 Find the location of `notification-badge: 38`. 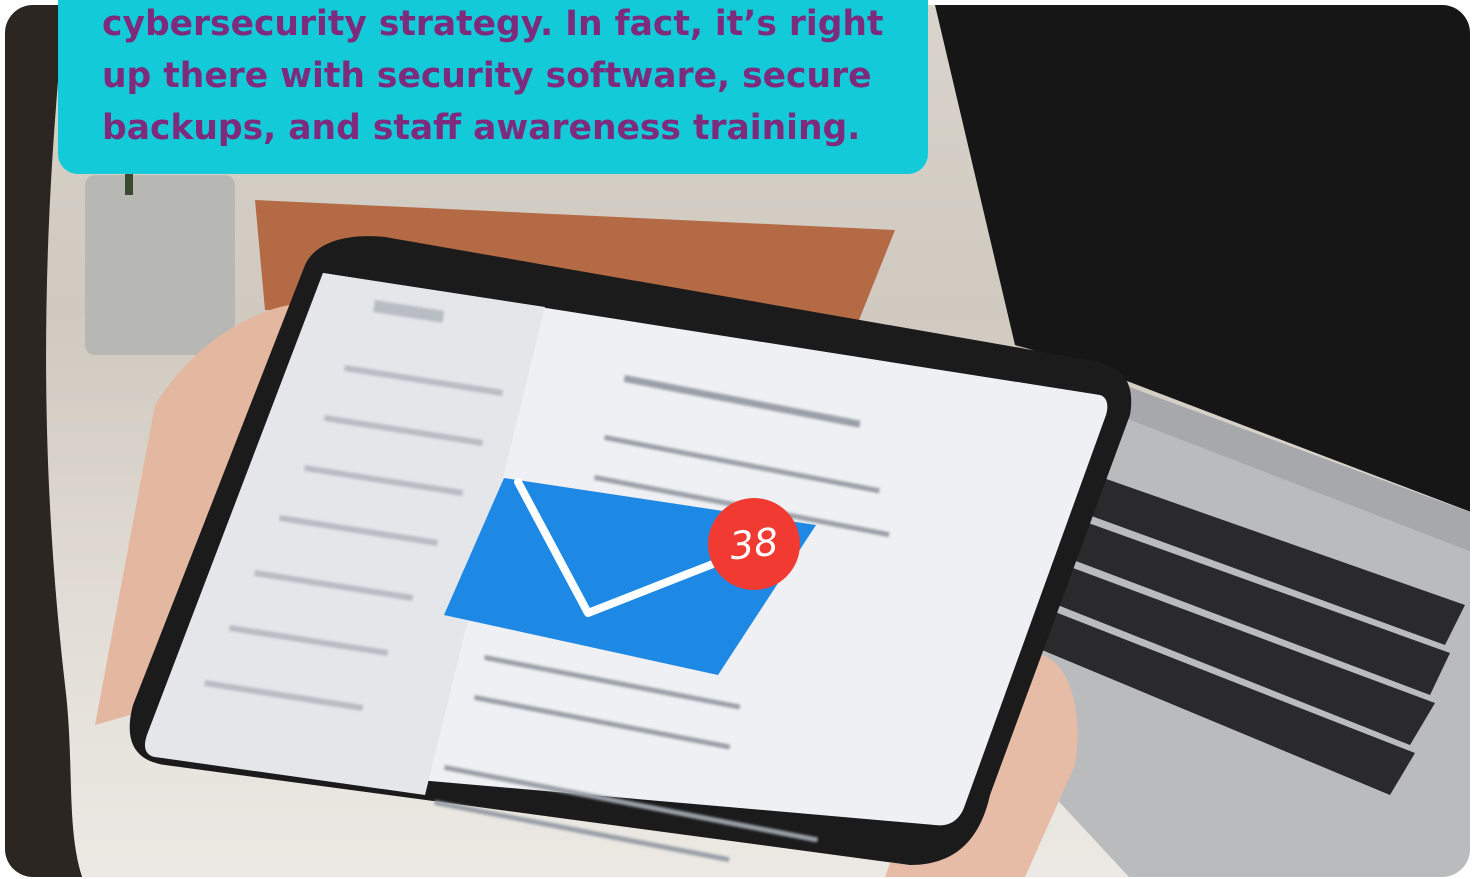

notification-badge: 38 is located at coordinates (754, 544).